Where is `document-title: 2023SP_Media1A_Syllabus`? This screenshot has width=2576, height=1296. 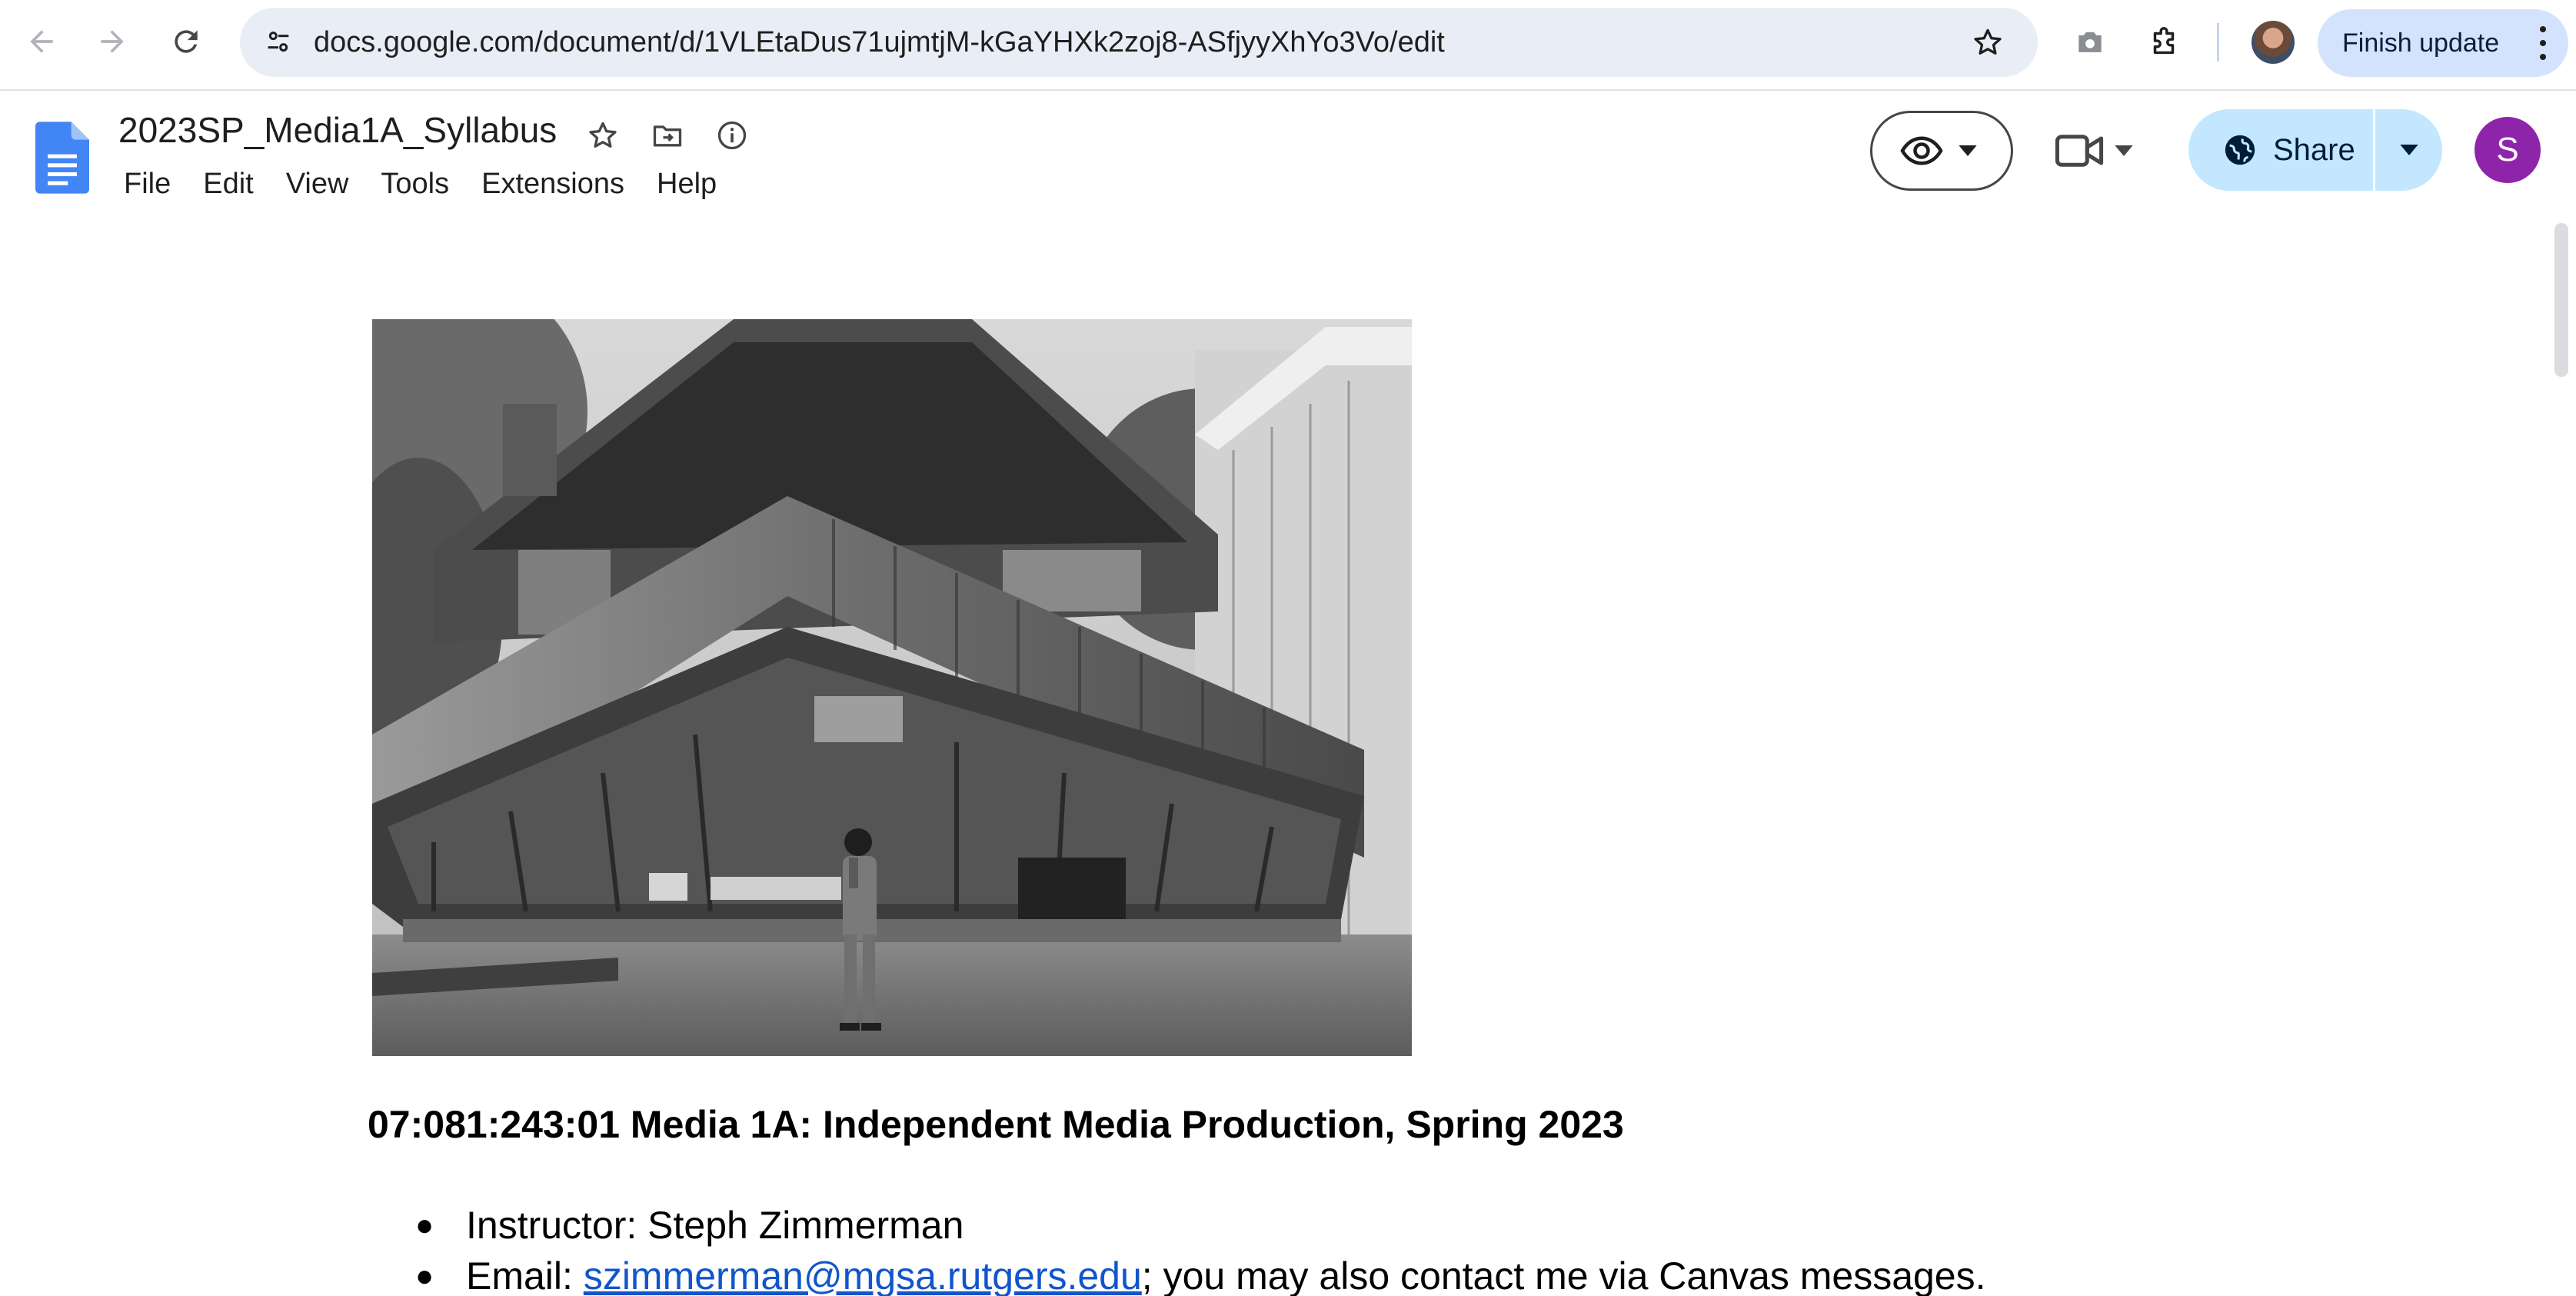
document-title: 2023SP_Media1A_Syllabus is located at coordinates (337, 130).